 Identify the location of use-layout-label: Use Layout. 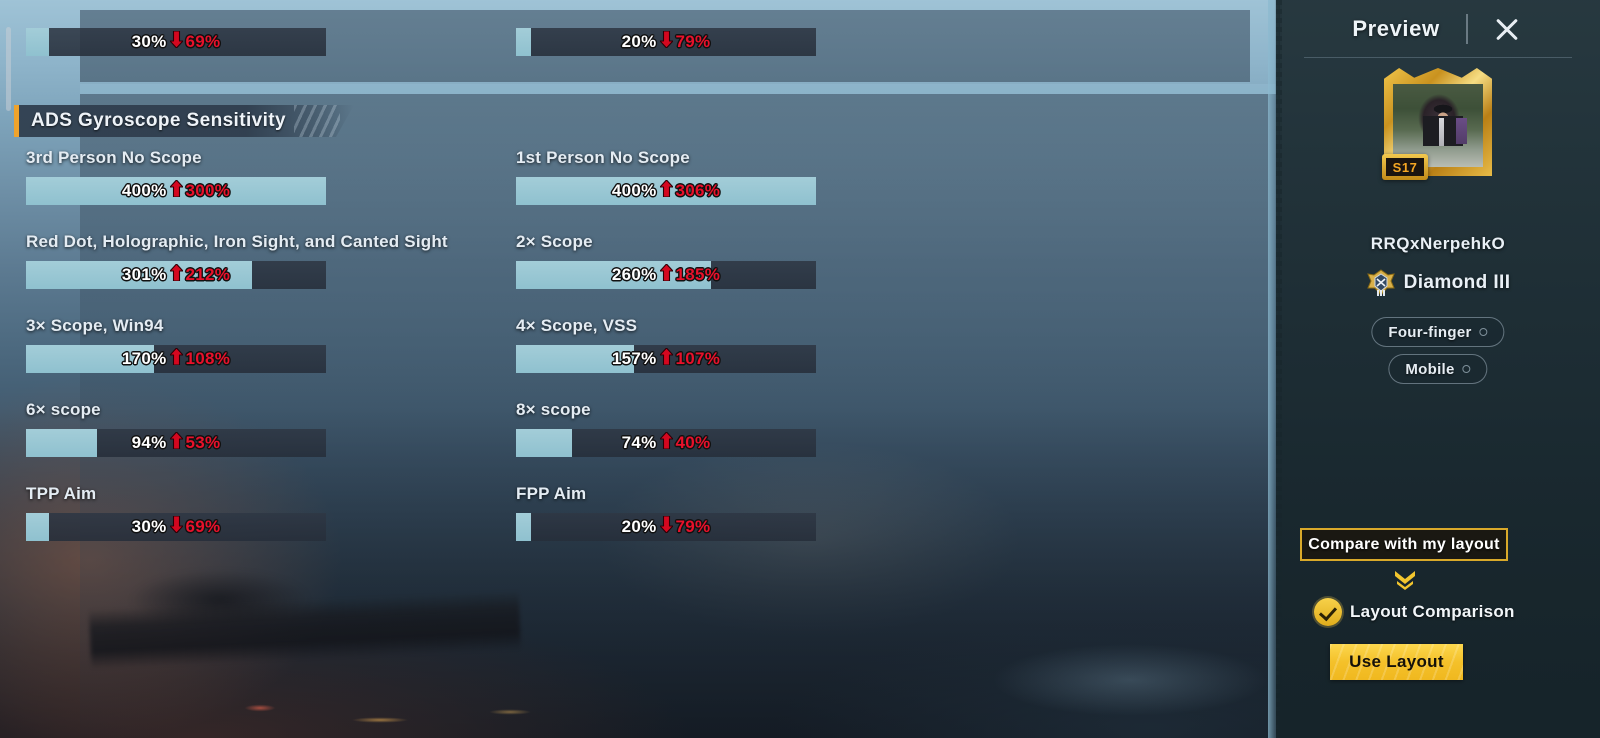
(1396, 661).